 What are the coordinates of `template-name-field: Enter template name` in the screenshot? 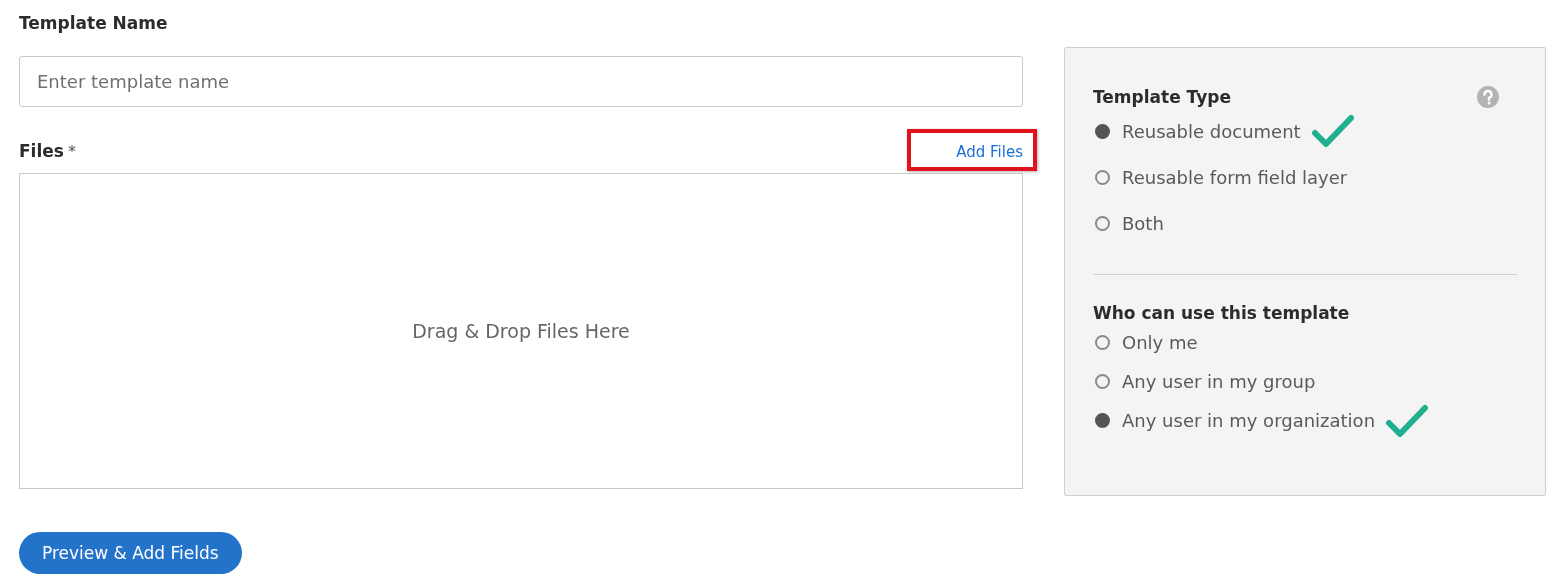 It's located at (521, 81).